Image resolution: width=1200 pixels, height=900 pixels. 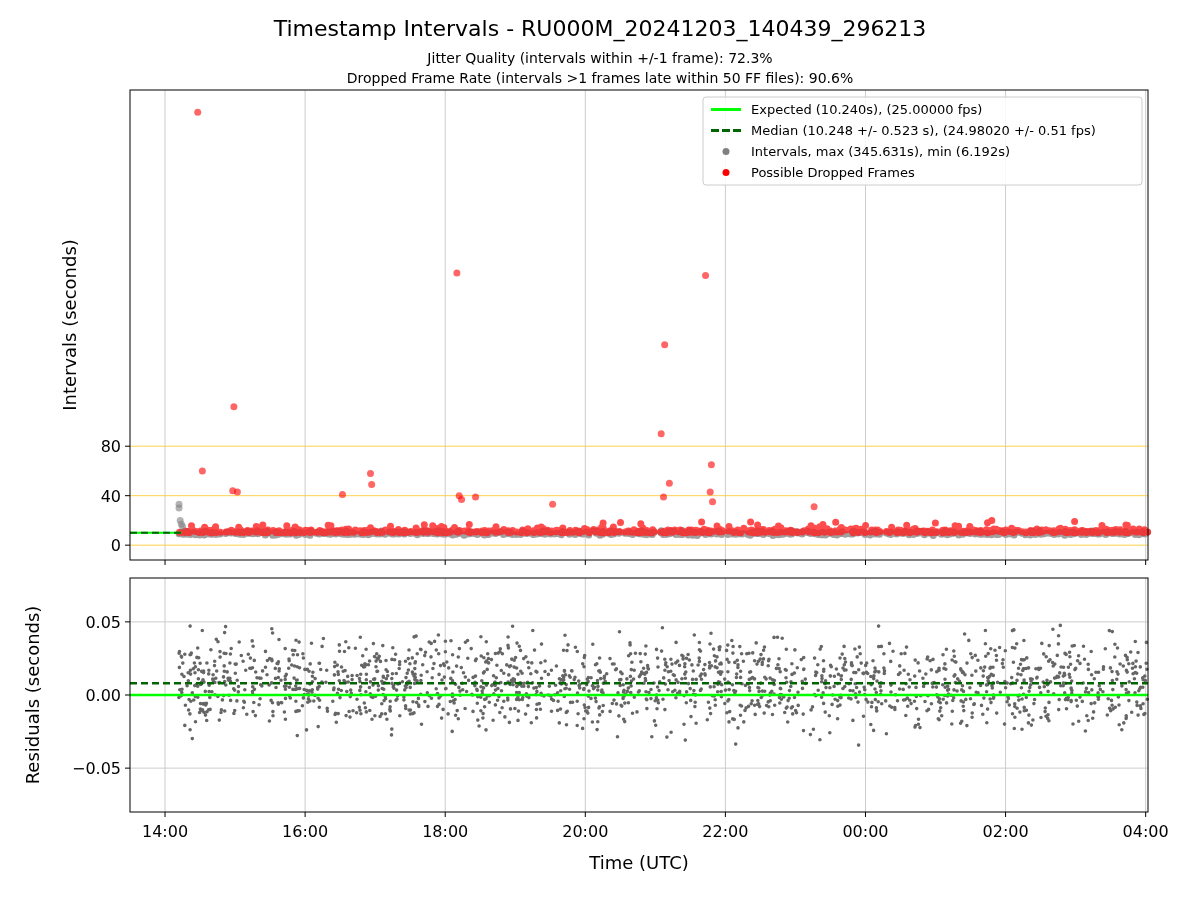 What do you see at coordinates (725, 831) in the screenshot?
I see `x-tick-label: 22:00` at bounding box center [725, 831].